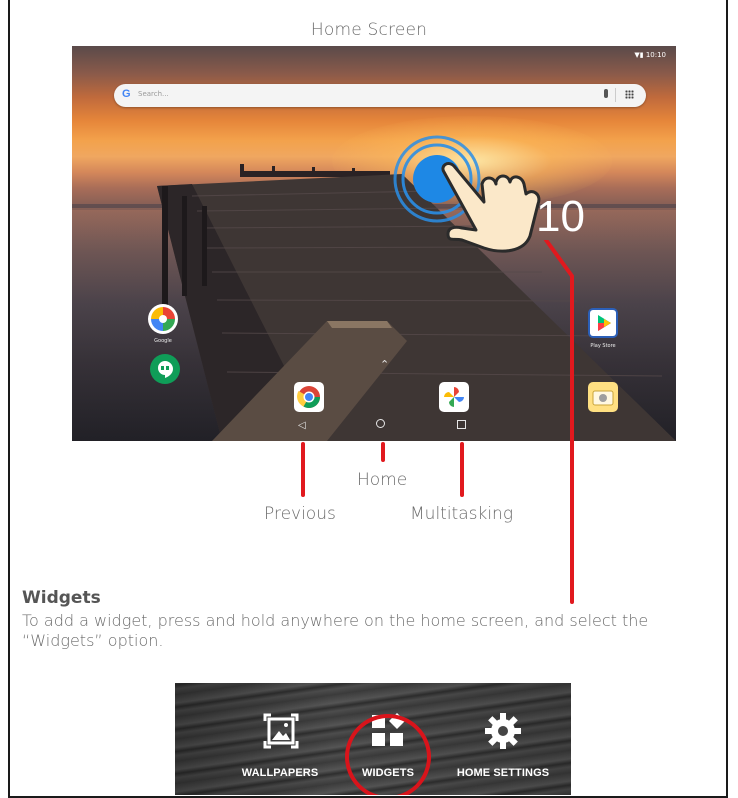 This screenshot has width=738, height=798. What do you see at coordinates (603, 323) in the screenshot?
I see `play-store-icon` at bounding box center [603, 323].